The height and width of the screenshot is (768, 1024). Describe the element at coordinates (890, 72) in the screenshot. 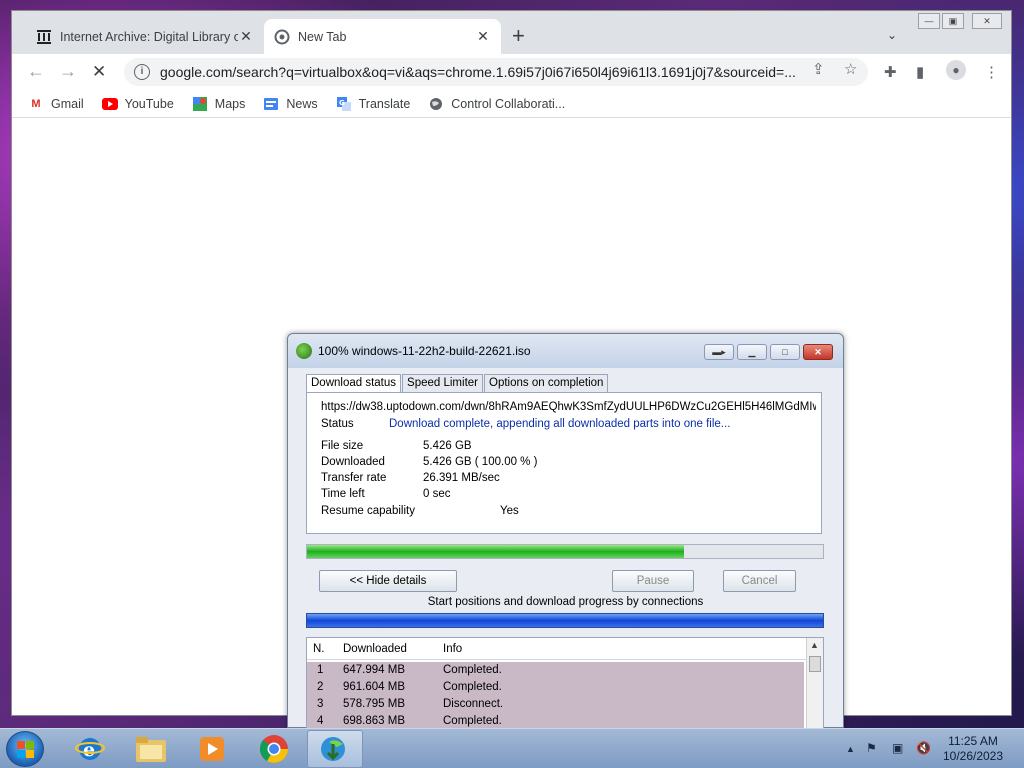

I see `extensions-puzzle-icon: ✚` at that location.